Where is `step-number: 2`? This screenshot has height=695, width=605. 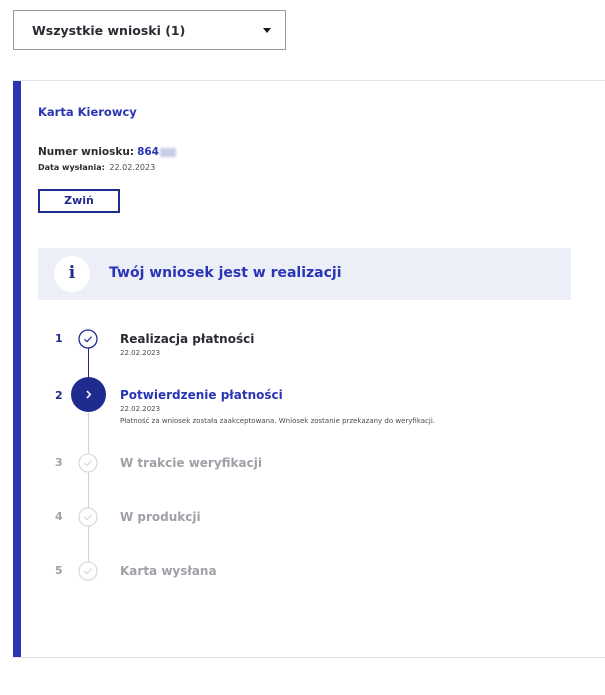 step-number: 2 is located at coordinates (59, 395).